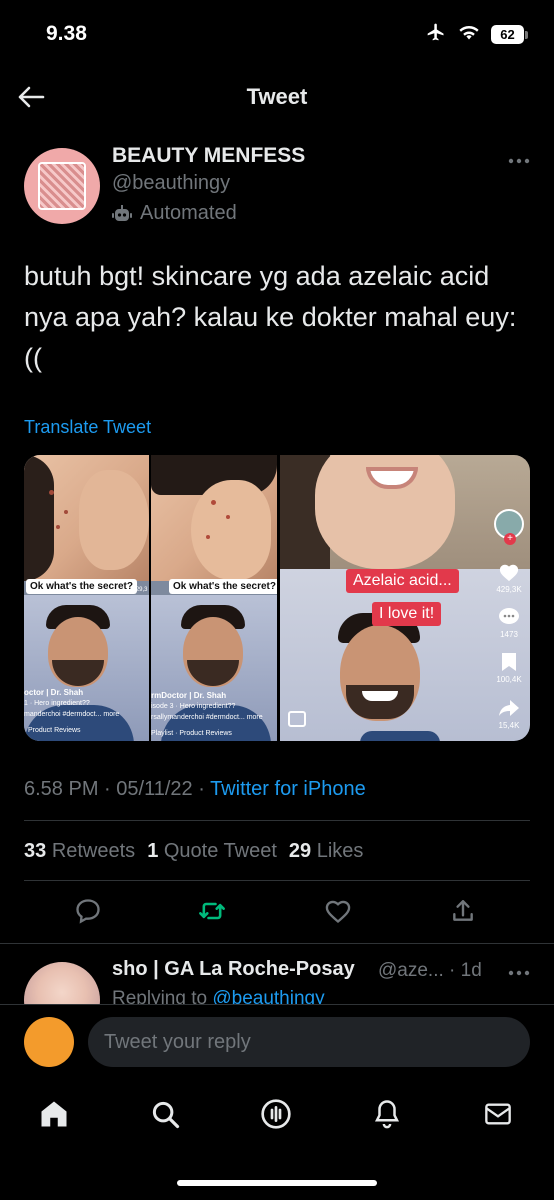  Describe the element at coordinates (509, 679) in the screenshot. I see `video-saves-count: 100,4K` at that location.